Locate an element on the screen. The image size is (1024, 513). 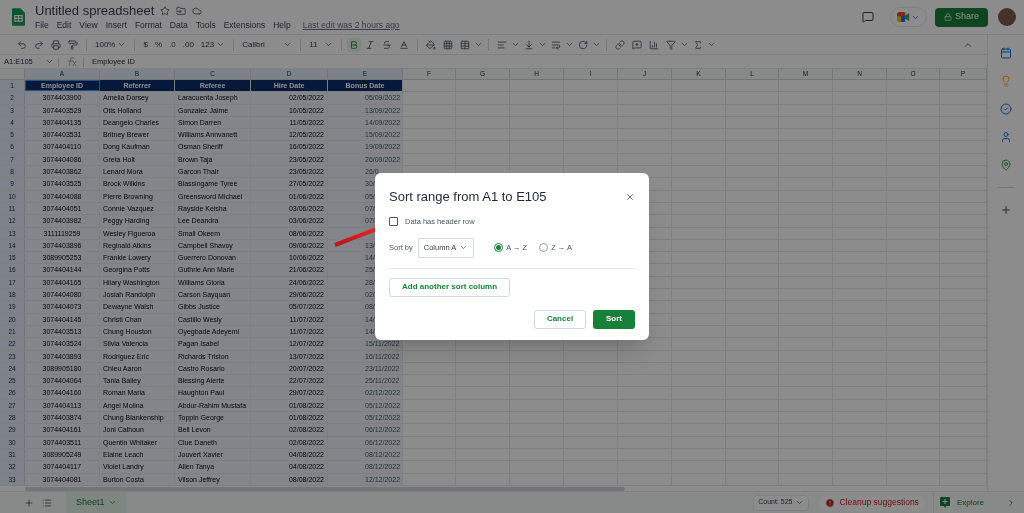
bold-icon is located at coordinates (354, 44).